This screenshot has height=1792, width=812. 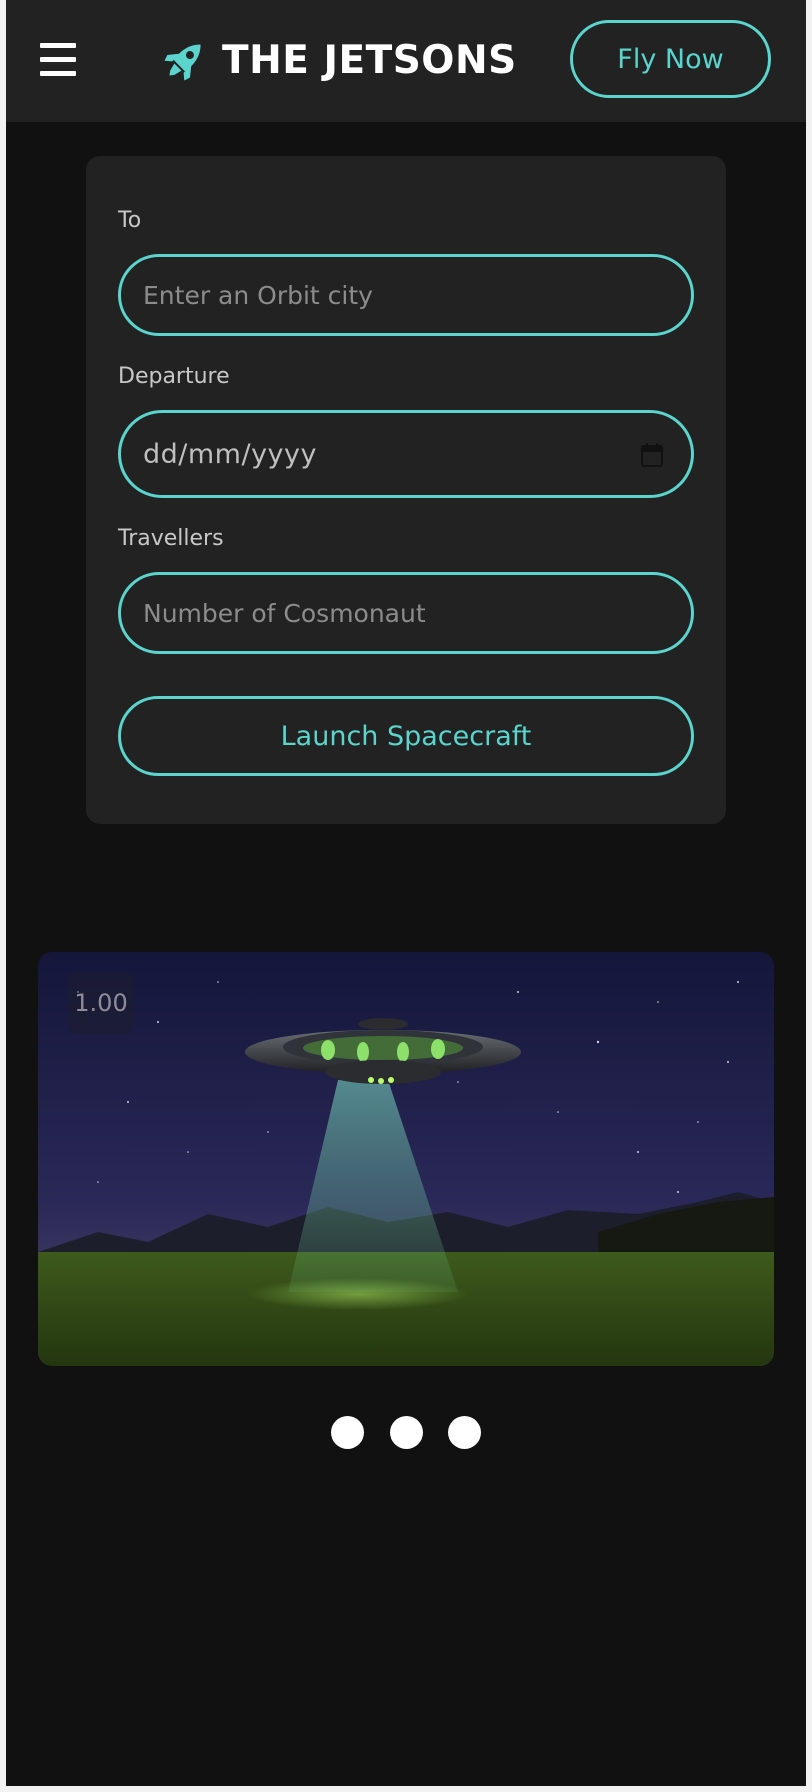 I want to click on travellers-input-placeholder: Number of Cosmonaut, so click(x=284, y=613).